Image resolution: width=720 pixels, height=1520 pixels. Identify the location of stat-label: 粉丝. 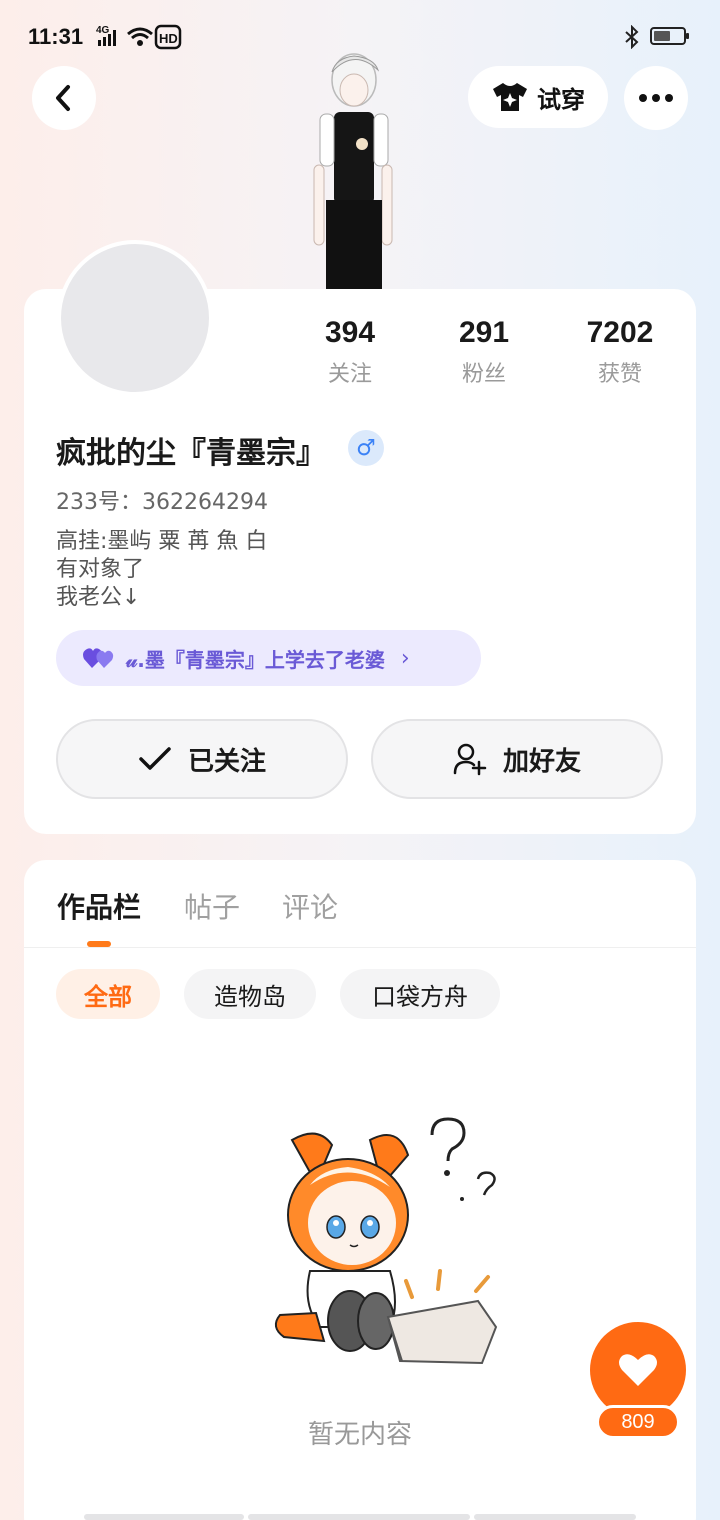
(483, 374).